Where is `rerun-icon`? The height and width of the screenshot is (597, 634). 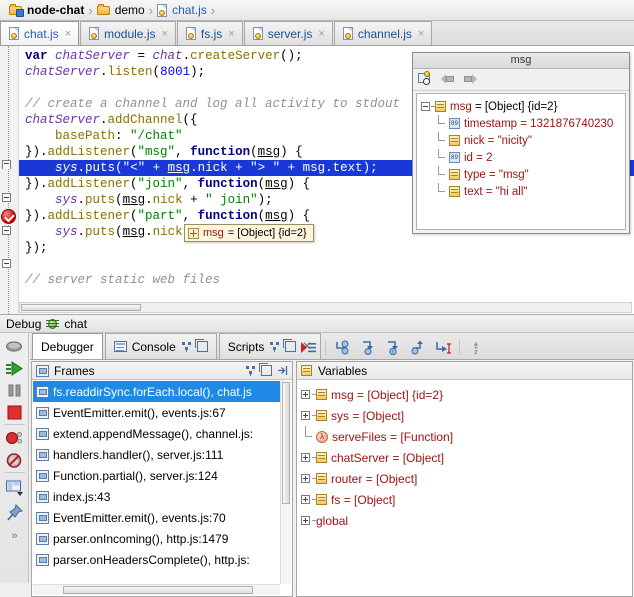
rerun-icon is located at coordinates (14, 346).